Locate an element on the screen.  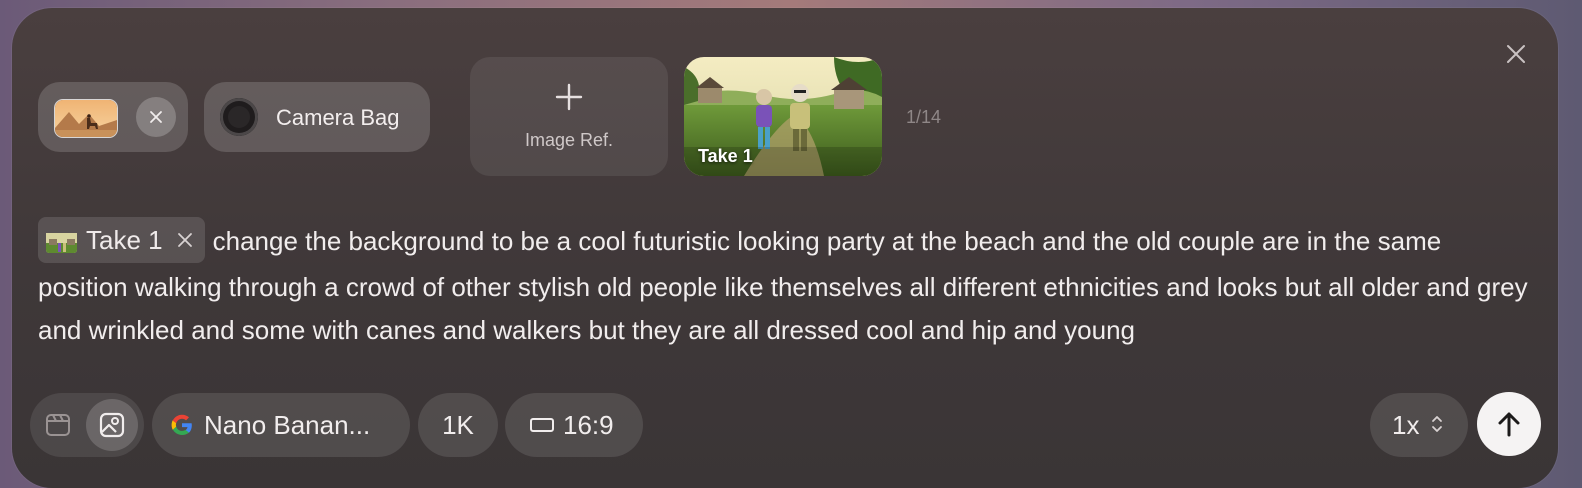
mention-label: Take 1 is located at coordinates (124, 239).